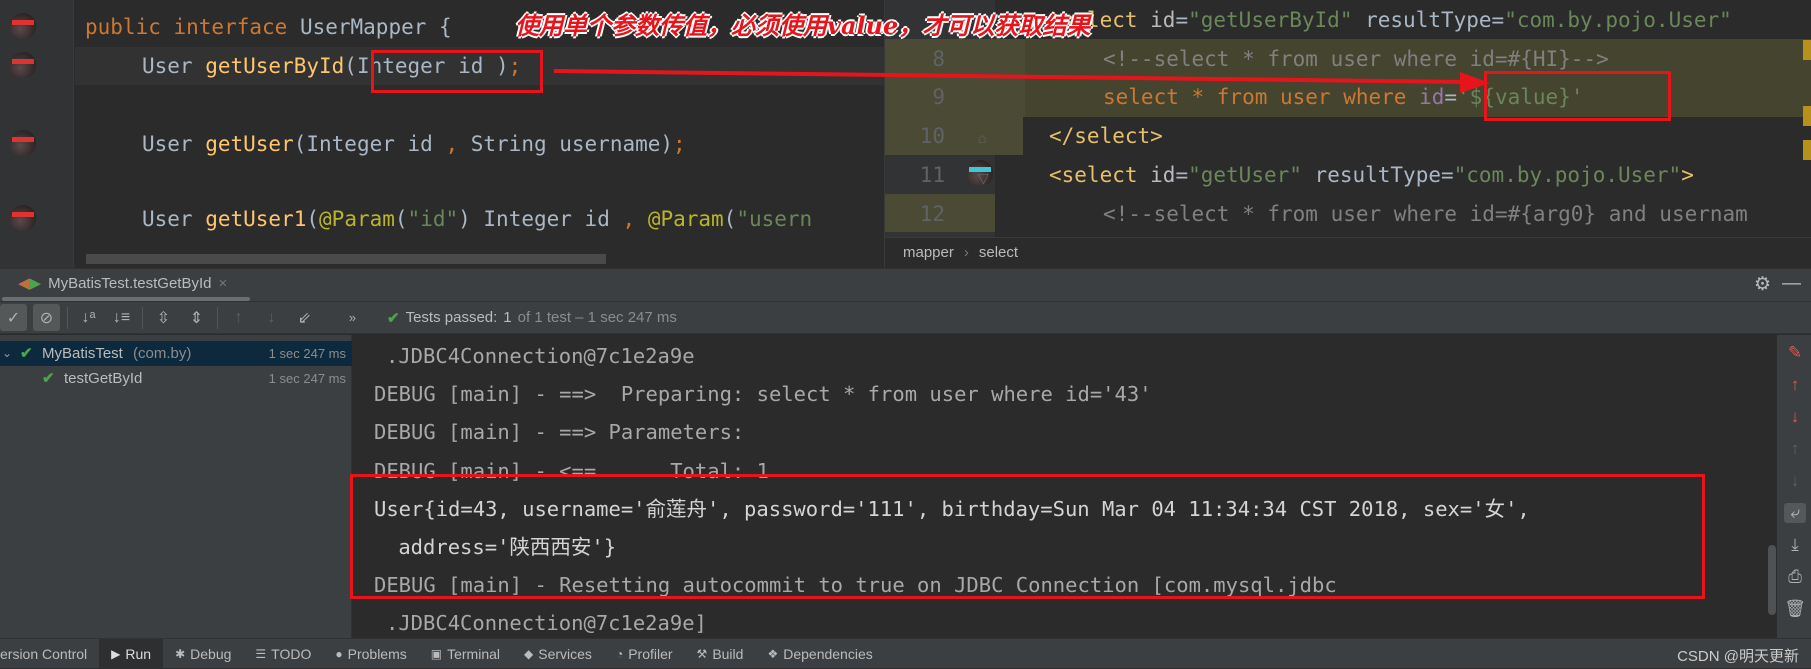 The image size is (1811, 669). What do you see at coordinates (1795, 353) in the screenshot?
I see `edit-config-icon: ✎` at bounding box center [1795, 353].